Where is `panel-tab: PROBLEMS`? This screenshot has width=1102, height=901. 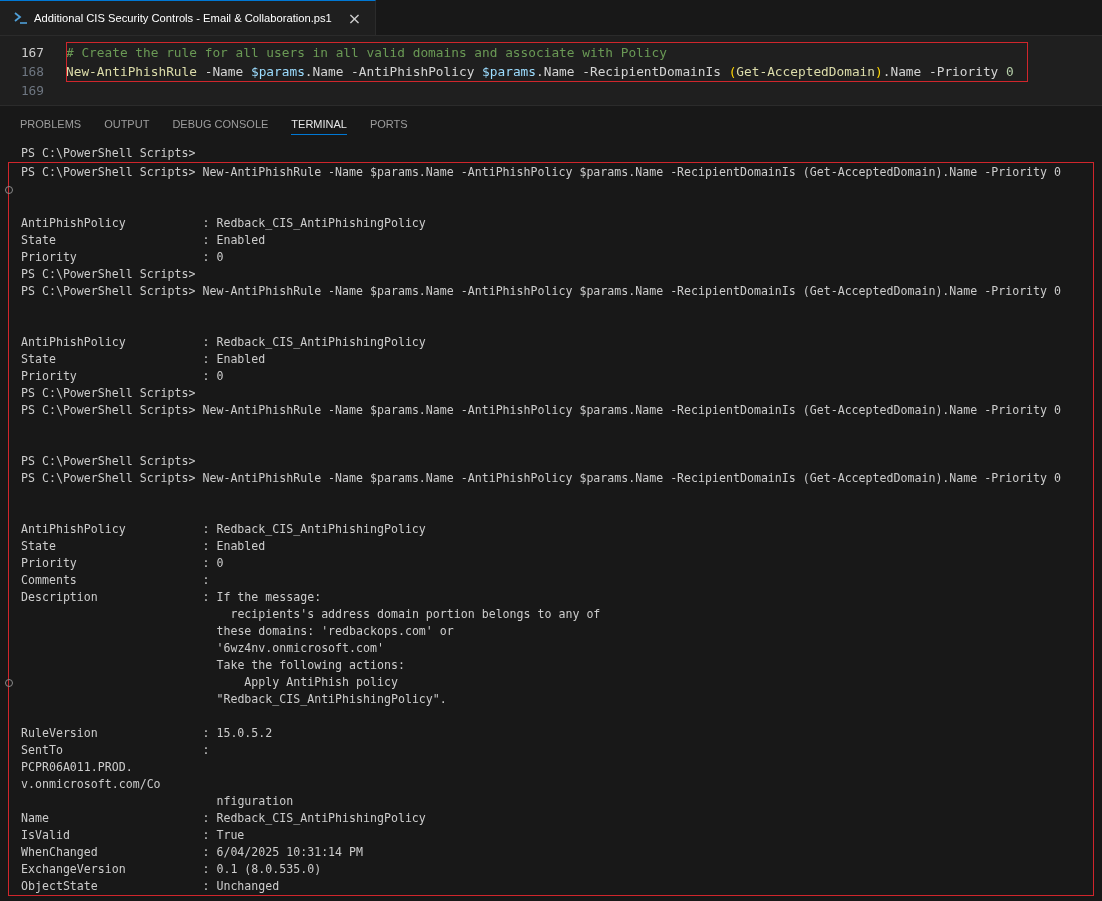 panel-tab: PROBLEMS is located at coordinates (51, 123).